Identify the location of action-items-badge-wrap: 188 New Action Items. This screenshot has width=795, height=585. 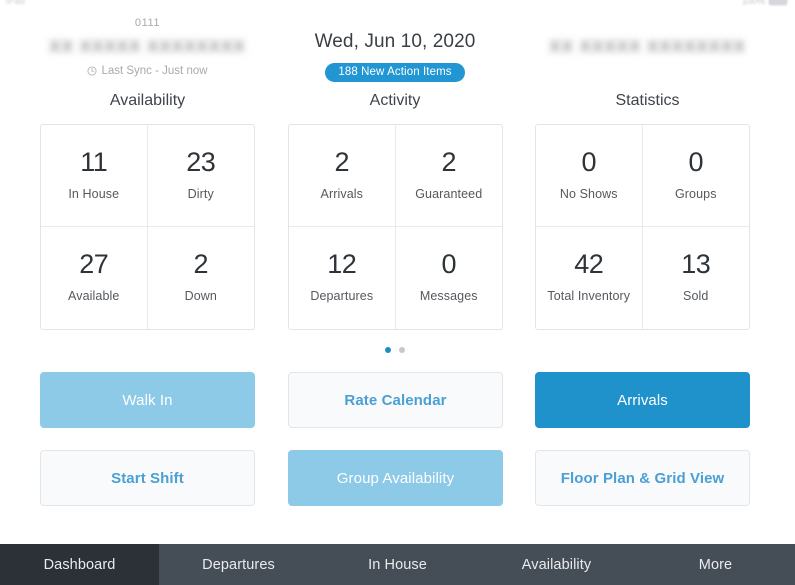
(395, 67).